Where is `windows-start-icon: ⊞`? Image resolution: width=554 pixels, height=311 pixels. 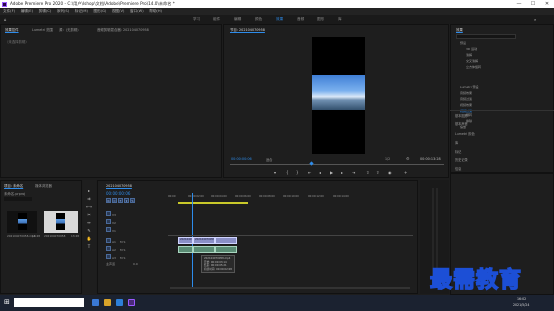
windows-start-icon: ⊞ is located at coordinates (7, 302).